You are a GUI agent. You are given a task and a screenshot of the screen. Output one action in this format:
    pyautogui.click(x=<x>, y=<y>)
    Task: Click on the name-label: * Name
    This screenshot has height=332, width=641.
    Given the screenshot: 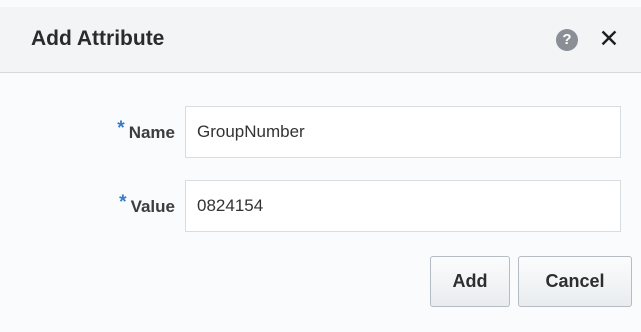 What is the action you would take?
    pyautogui.click(x=146, y=131)
    